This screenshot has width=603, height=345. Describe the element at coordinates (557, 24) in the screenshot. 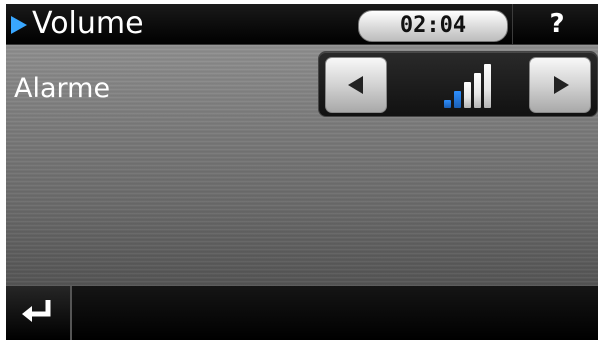

I see `help-button: ?` at that location.